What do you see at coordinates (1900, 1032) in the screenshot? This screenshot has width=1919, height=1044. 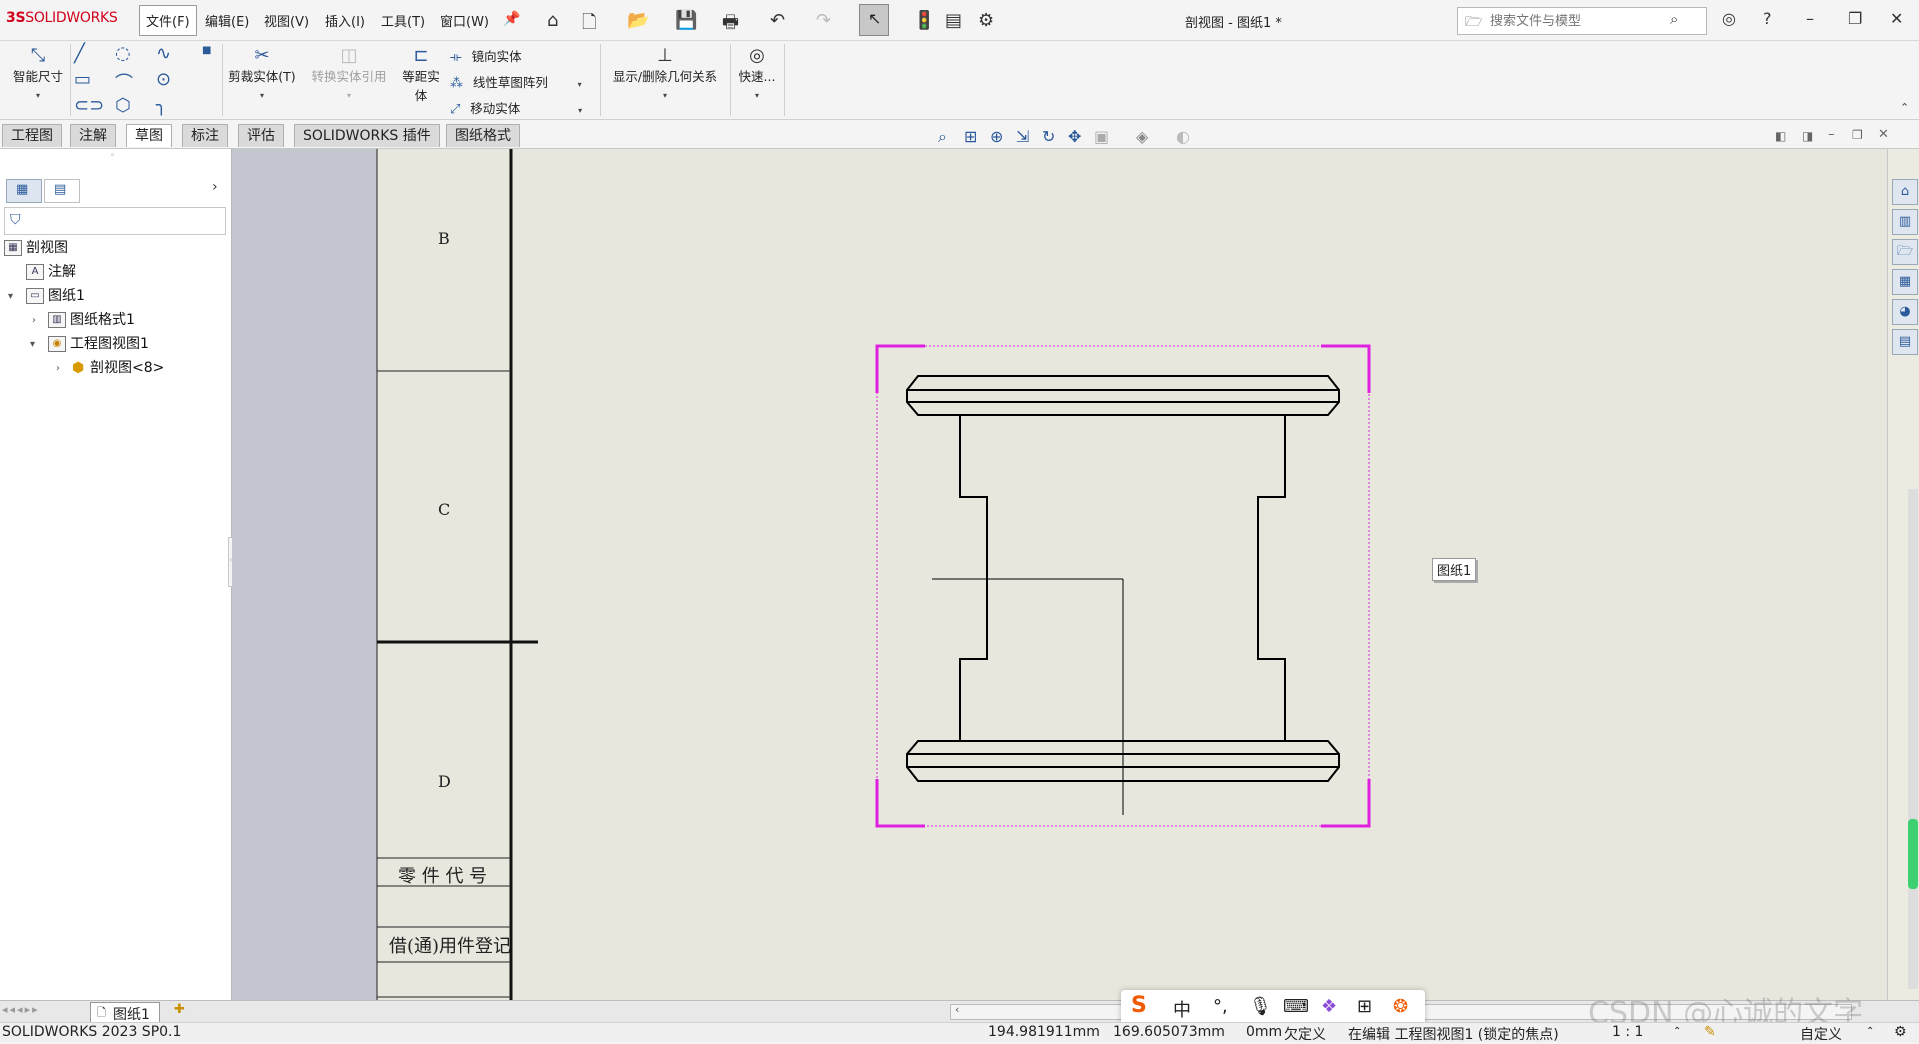 I see `quick-tips-icon: ⚙` at bounding box center [1900, 1032].